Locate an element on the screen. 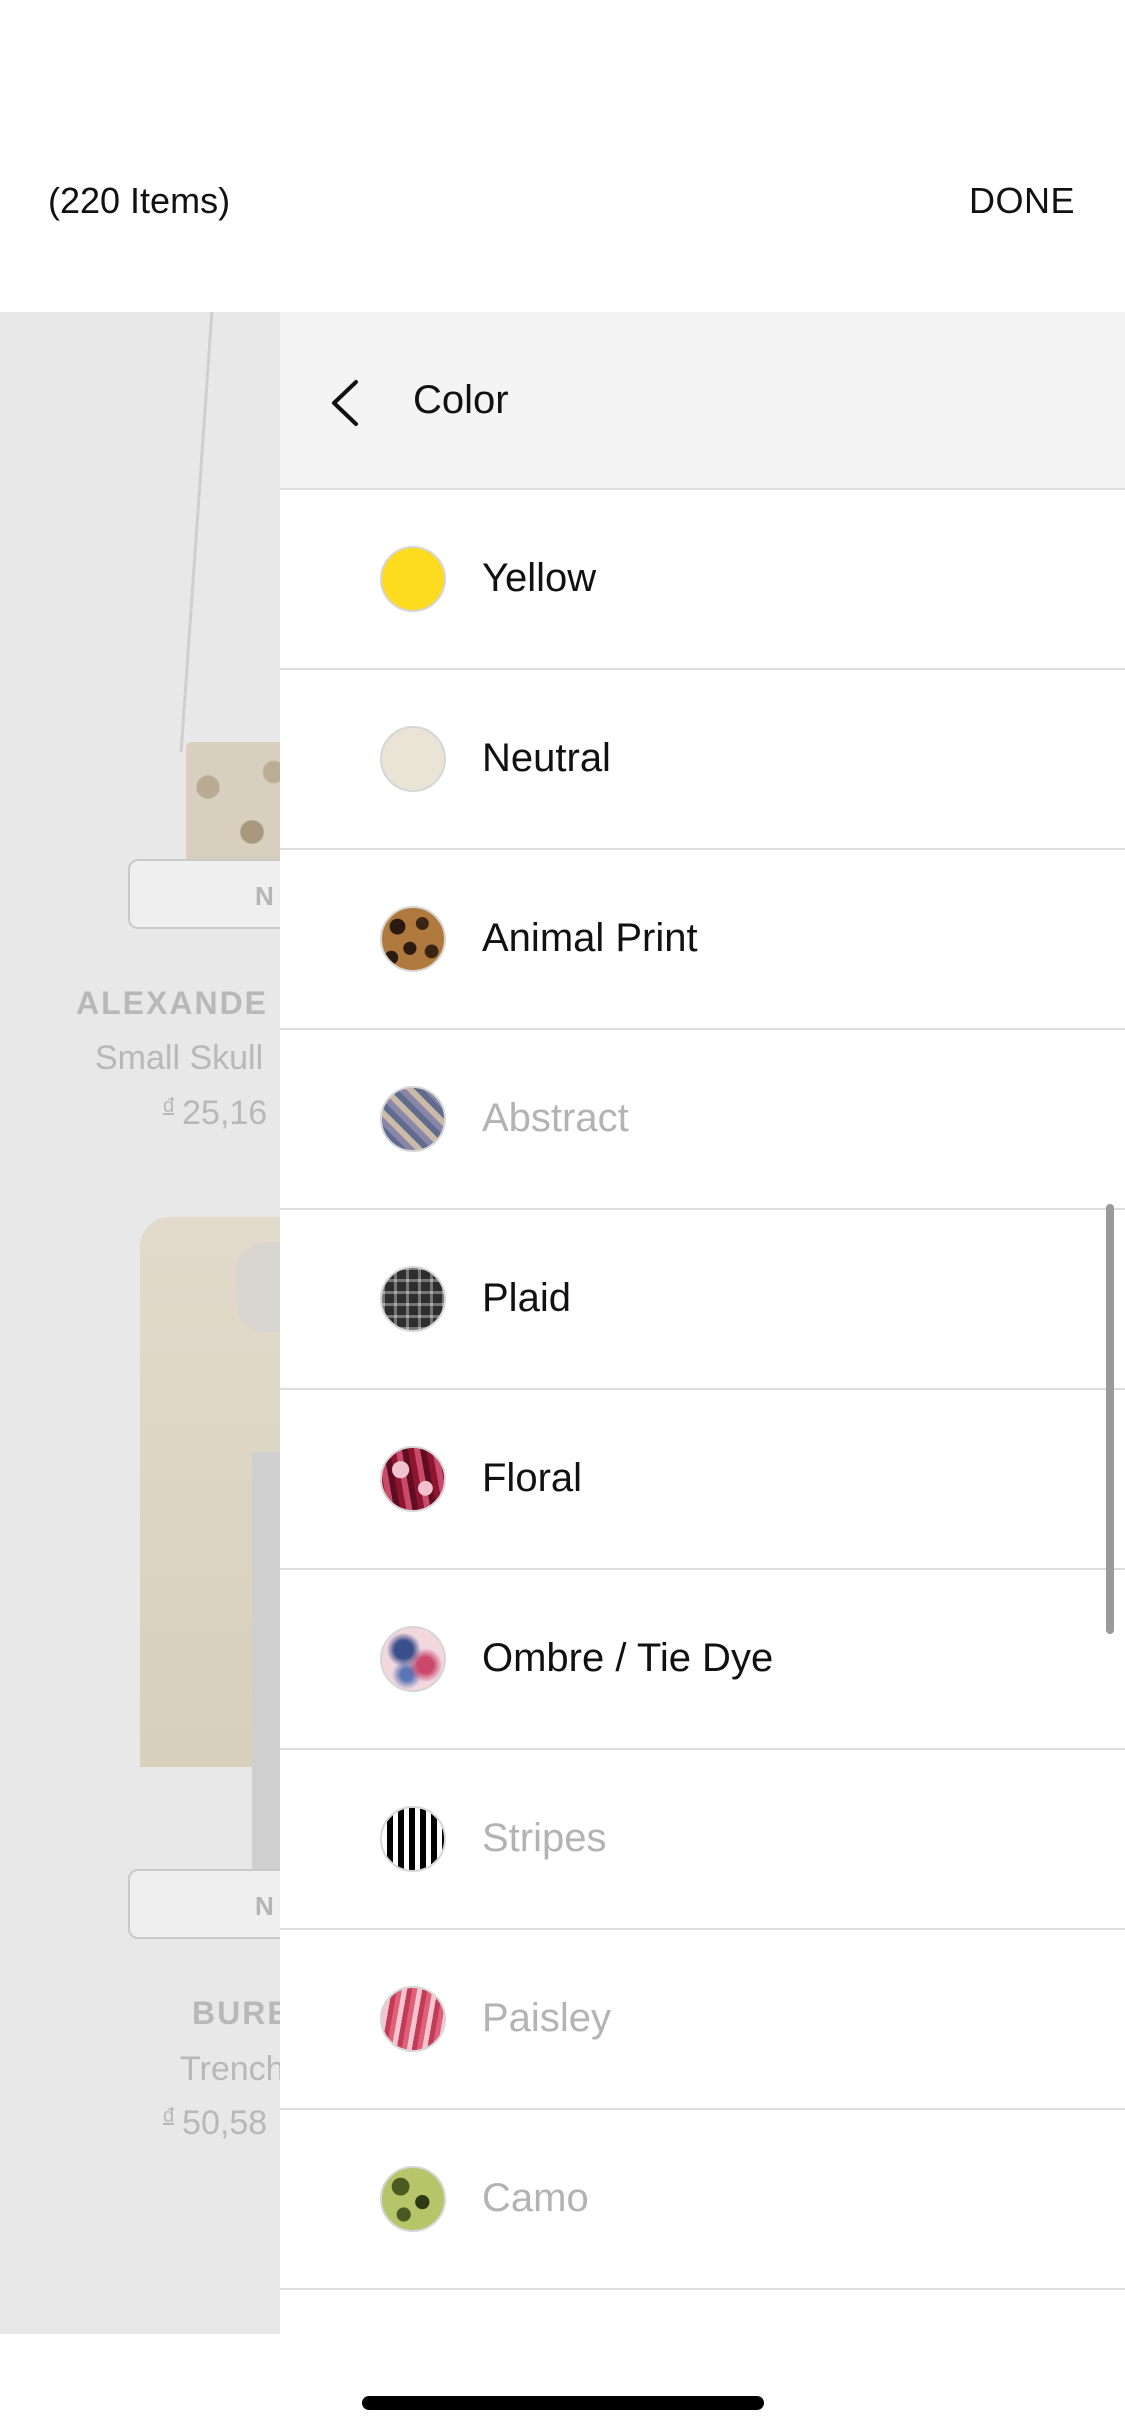 The height and width of the screenshot is (2436, 1125). color-option-neutral: Neutral is located at coordinates (702, 760).